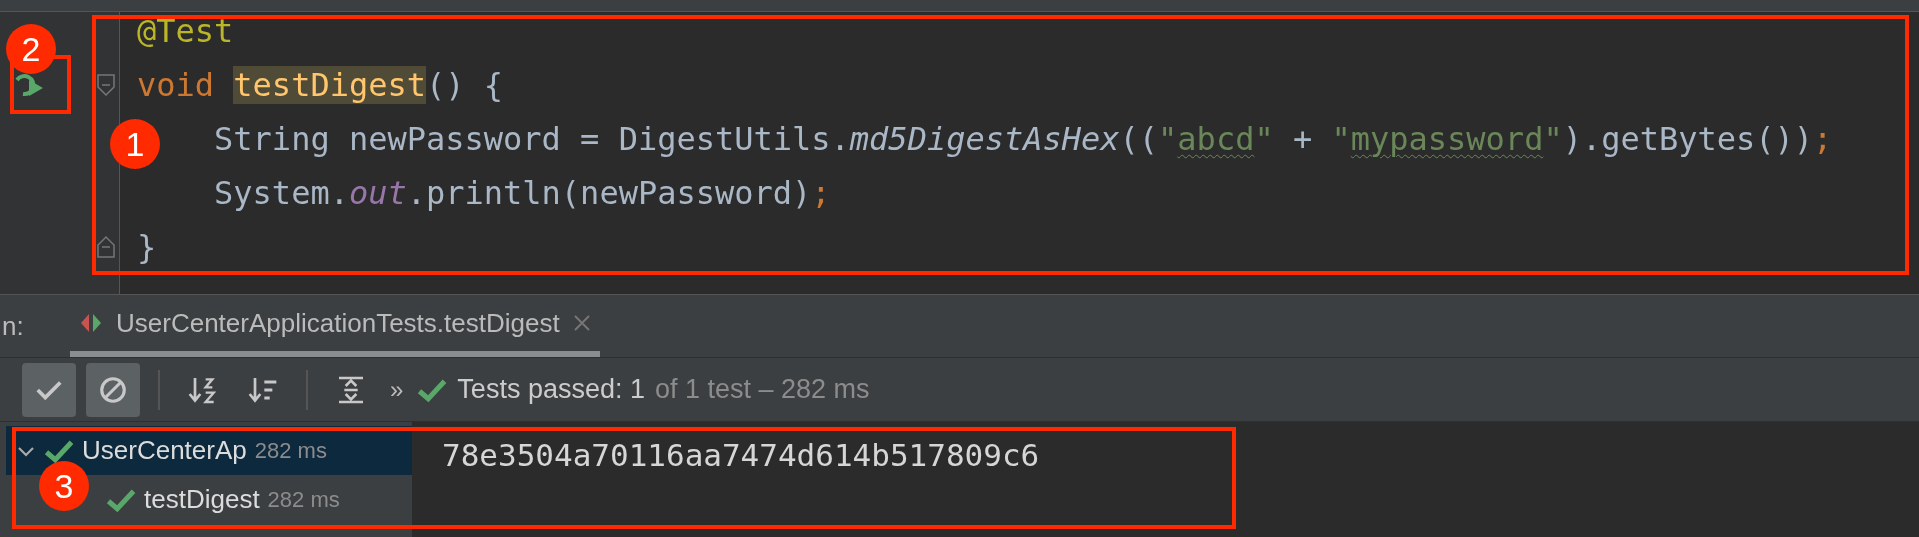  I want to click on tab-title: UserCenterApplicationTests.testDigest, so click(338, 323).